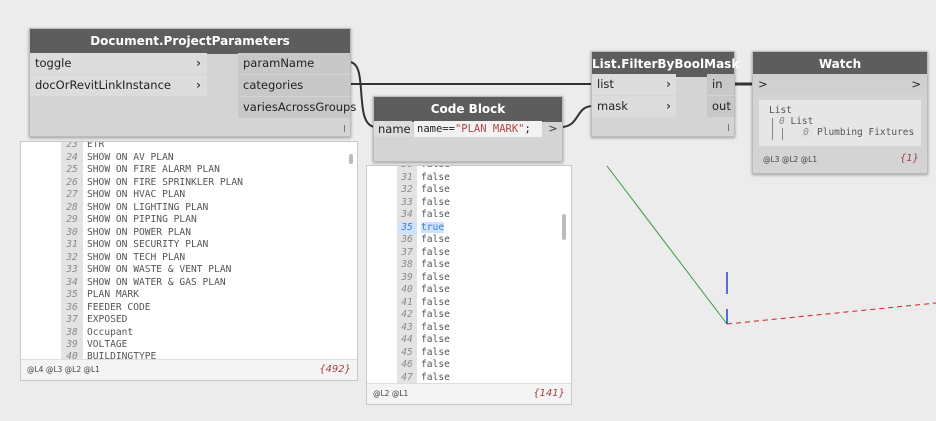  I want to click on list-index: 38, so click(72, 332).